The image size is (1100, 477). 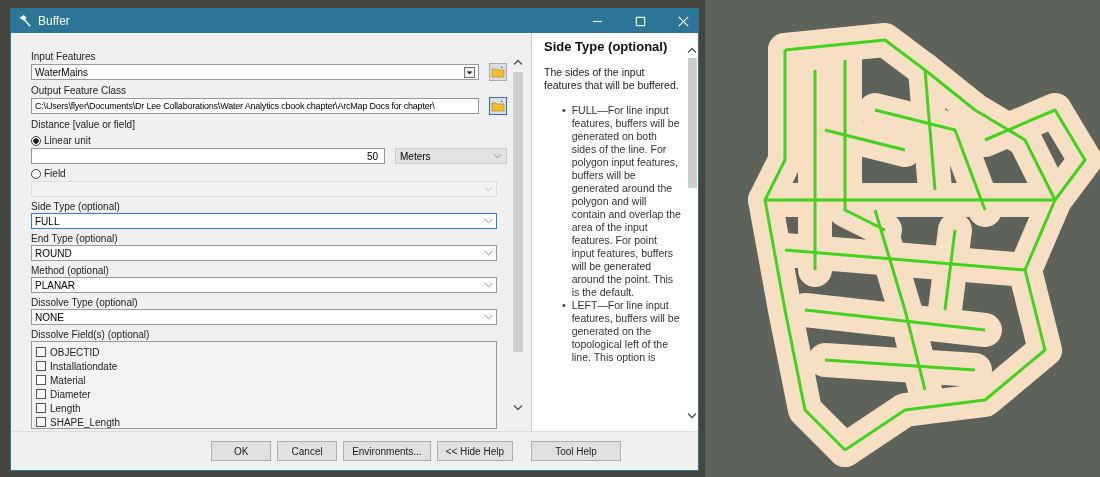 I want to click on select-dropdown: NONE, so click(x=264, y=317).